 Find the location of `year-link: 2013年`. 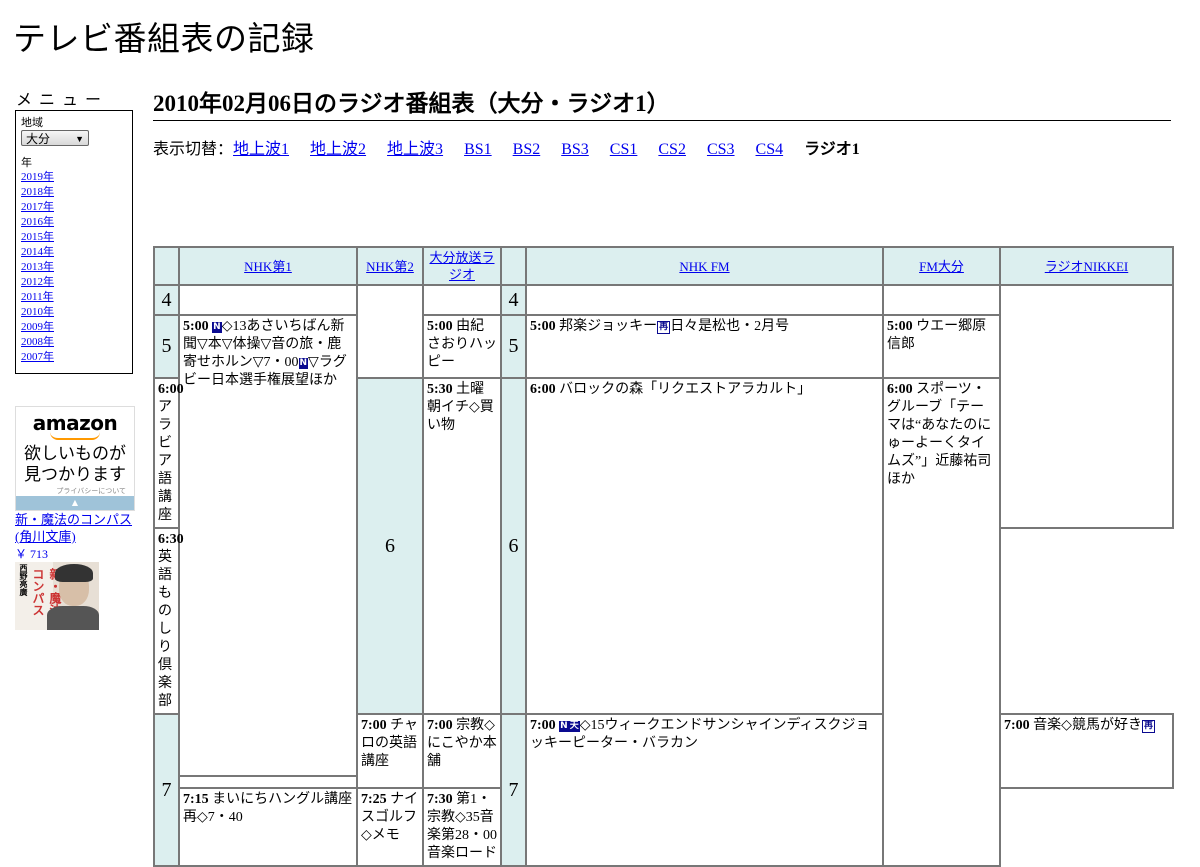

year-link: 2013年 is located at coordinates (37, 267).